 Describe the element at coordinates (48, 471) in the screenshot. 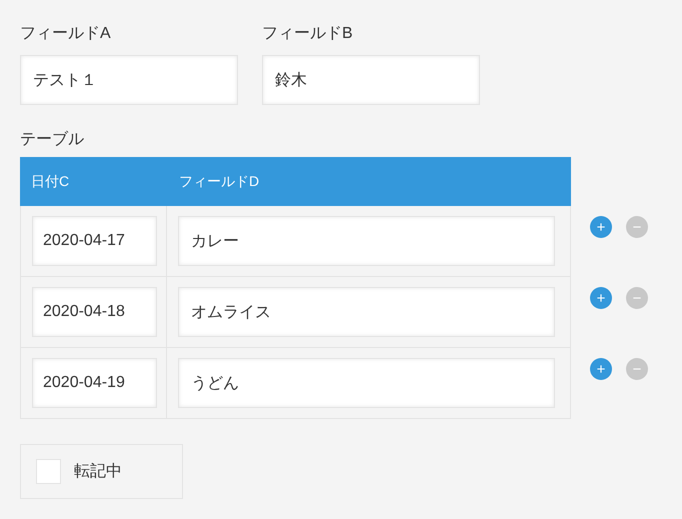

I see `checkbox` at that location.